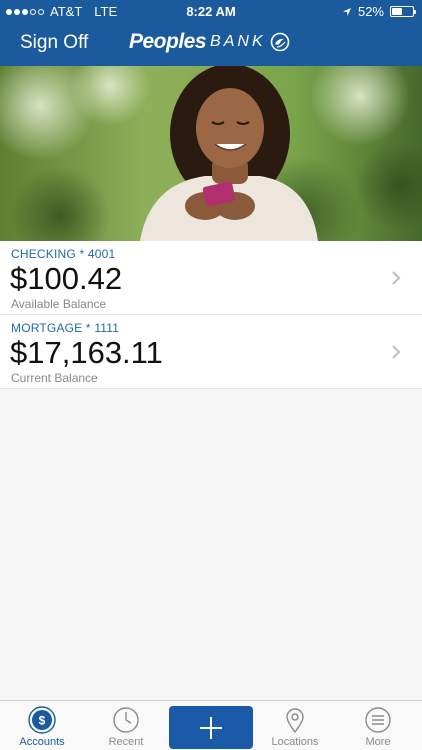 Image resolution: width=422 pixels, height=750 pixels. What do you see at coordinates (63, 254) in the screenshot?
I see `account-name: CHECKING * 4001` at bounding box center [63, 254].